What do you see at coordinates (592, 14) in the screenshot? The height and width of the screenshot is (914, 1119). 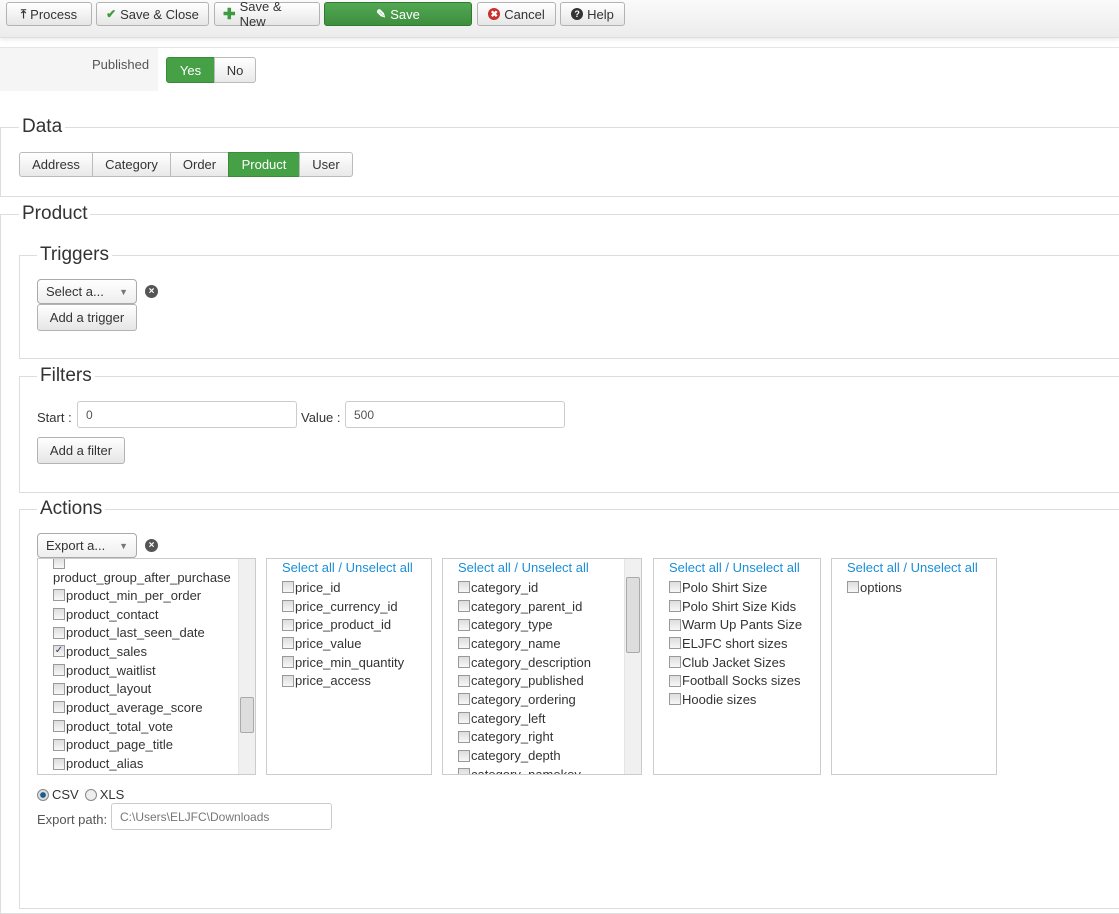 I see `help-button: ? Help` at bounding box center [592, 14].